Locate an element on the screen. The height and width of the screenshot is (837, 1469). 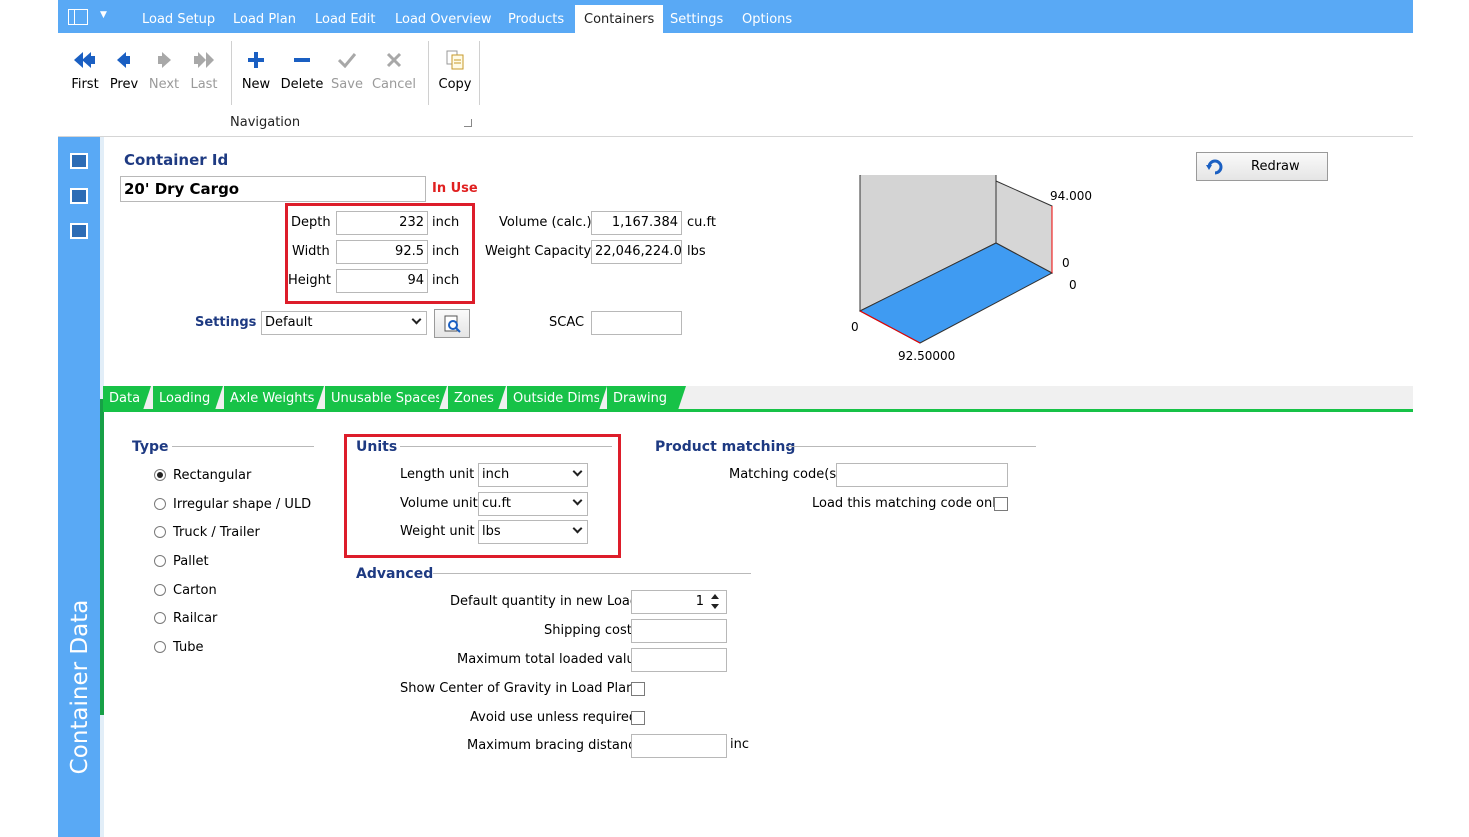
type-option-label: Carton is located at coordinates (195, 590).